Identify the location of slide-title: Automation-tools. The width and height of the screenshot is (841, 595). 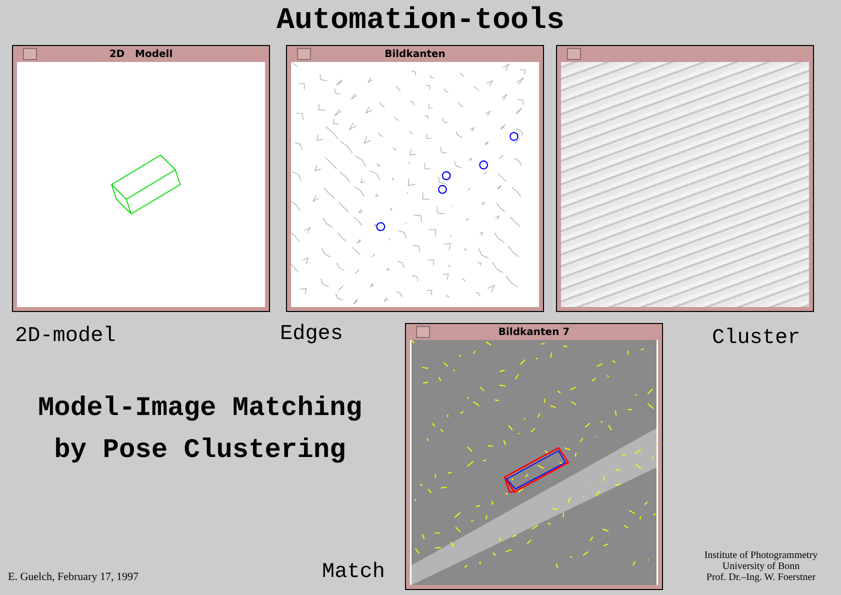
(420, 21).